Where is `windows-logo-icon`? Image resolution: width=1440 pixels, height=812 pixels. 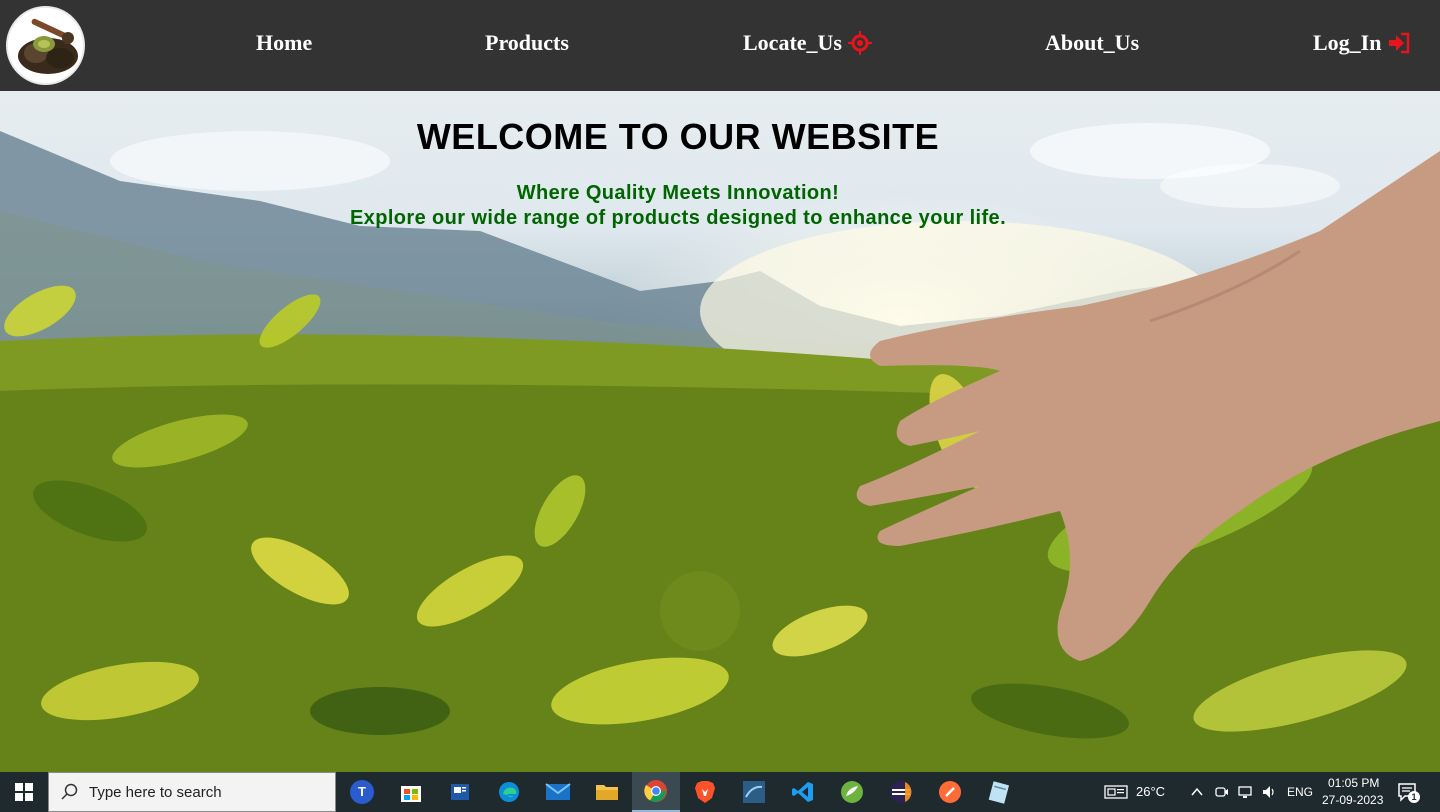 windows-logo-icon is located at coordinates (24, 792).